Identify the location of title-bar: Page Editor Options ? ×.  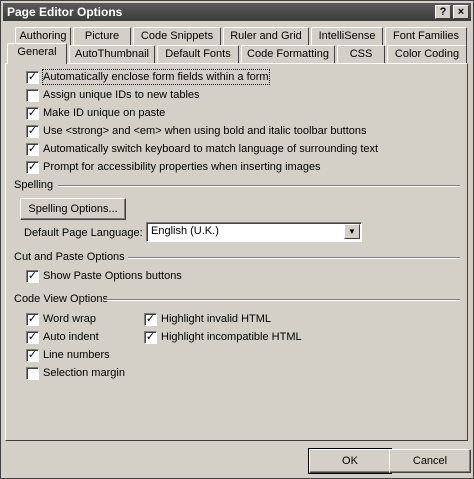
(237, 12).